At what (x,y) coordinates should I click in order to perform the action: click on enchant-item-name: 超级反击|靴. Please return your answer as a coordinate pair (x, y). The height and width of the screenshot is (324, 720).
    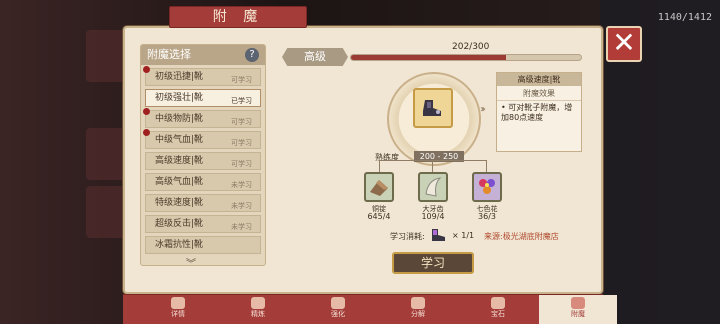
    Looking at the image, I should click on (179, 224).